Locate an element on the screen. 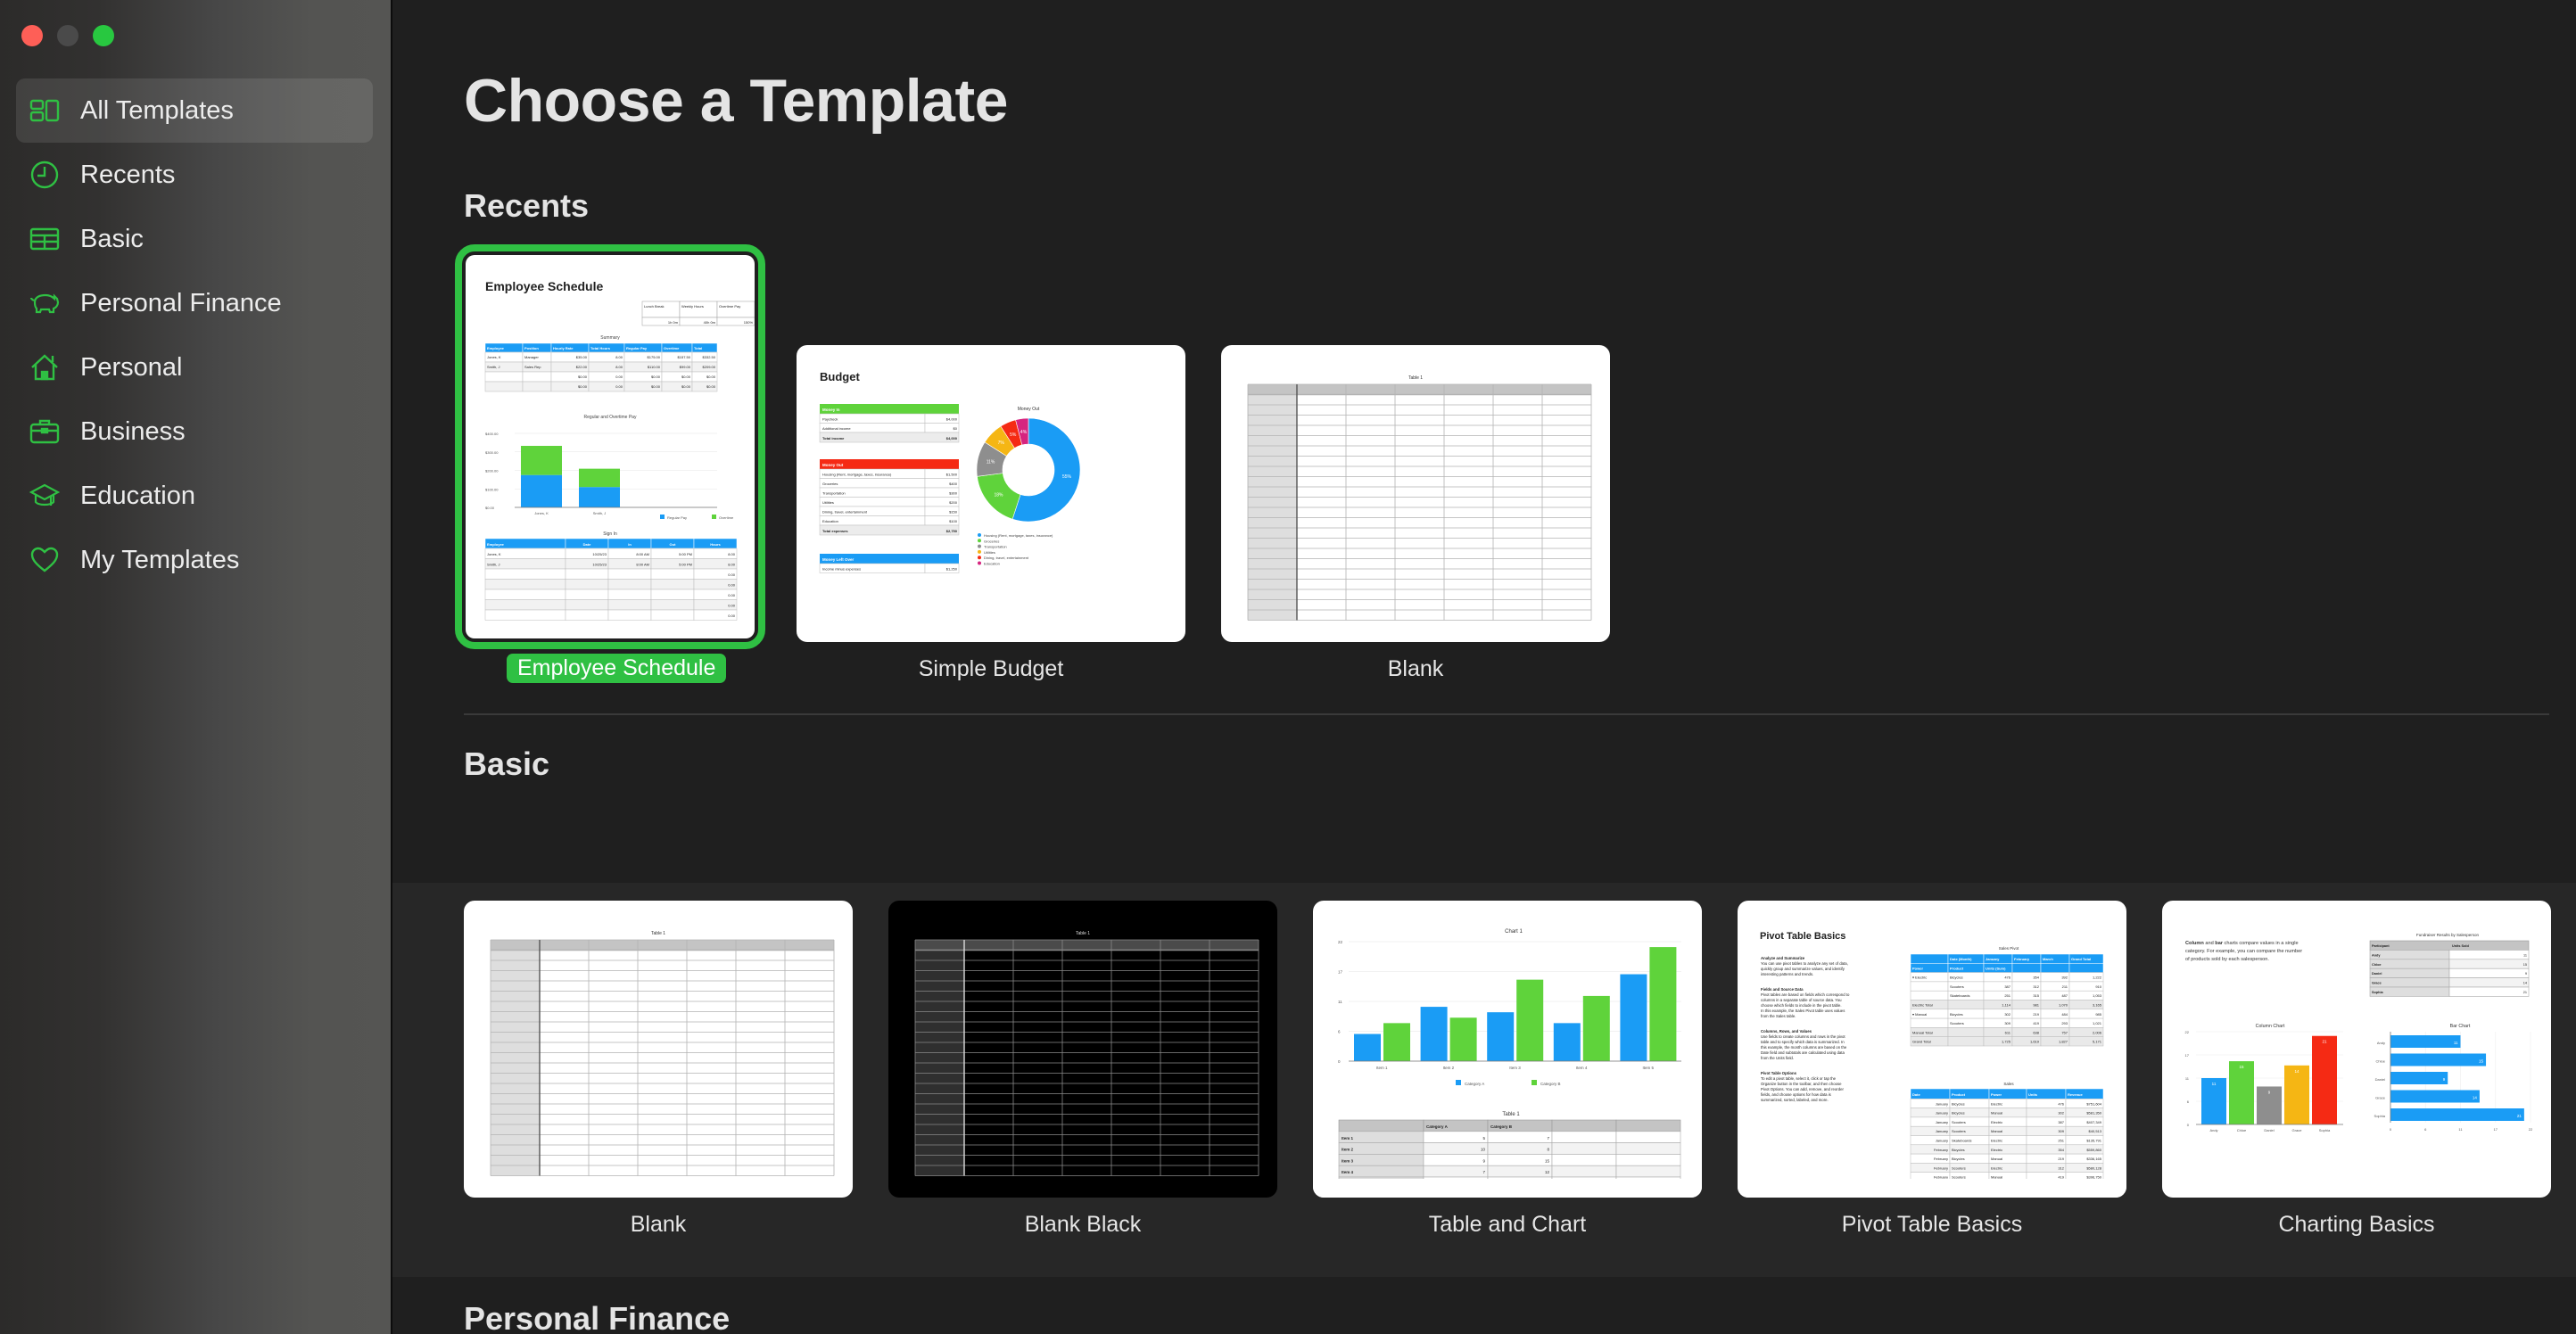  column-bar is located at coordinates (2324, 1080).